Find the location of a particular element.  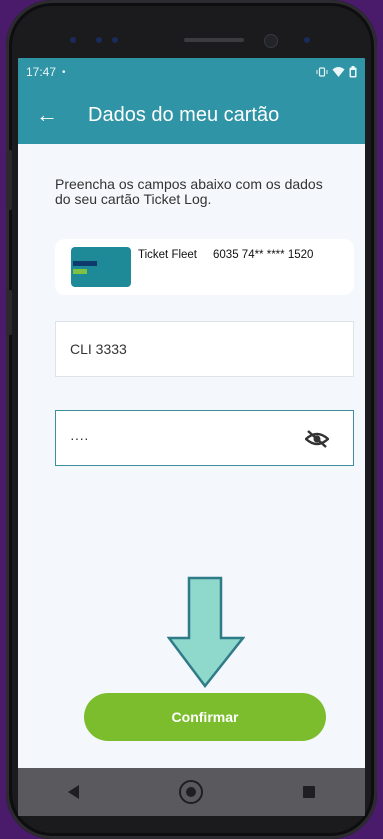

status-icons is located at coordinates (336, 72).